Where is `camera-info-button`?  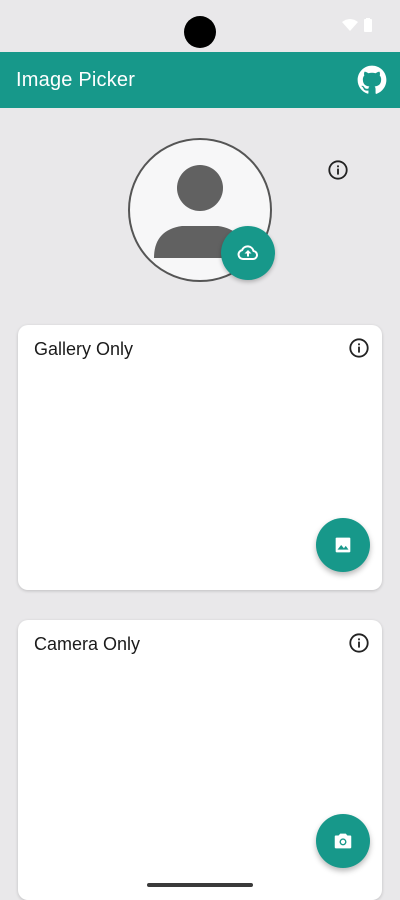
camera-info-button is located at coordinates (359, 643).